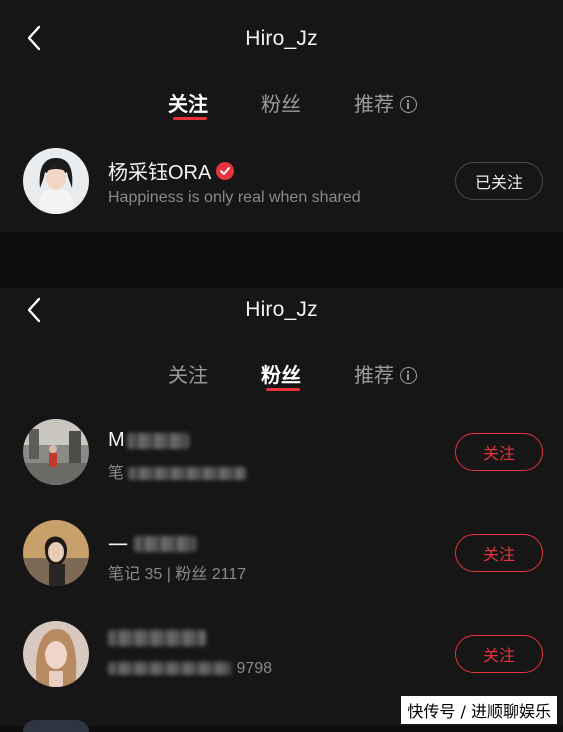  What do you see at coordinates (116, 440) in the screenshot?
I see `follower-name: M` at bounding box center [116, 440].